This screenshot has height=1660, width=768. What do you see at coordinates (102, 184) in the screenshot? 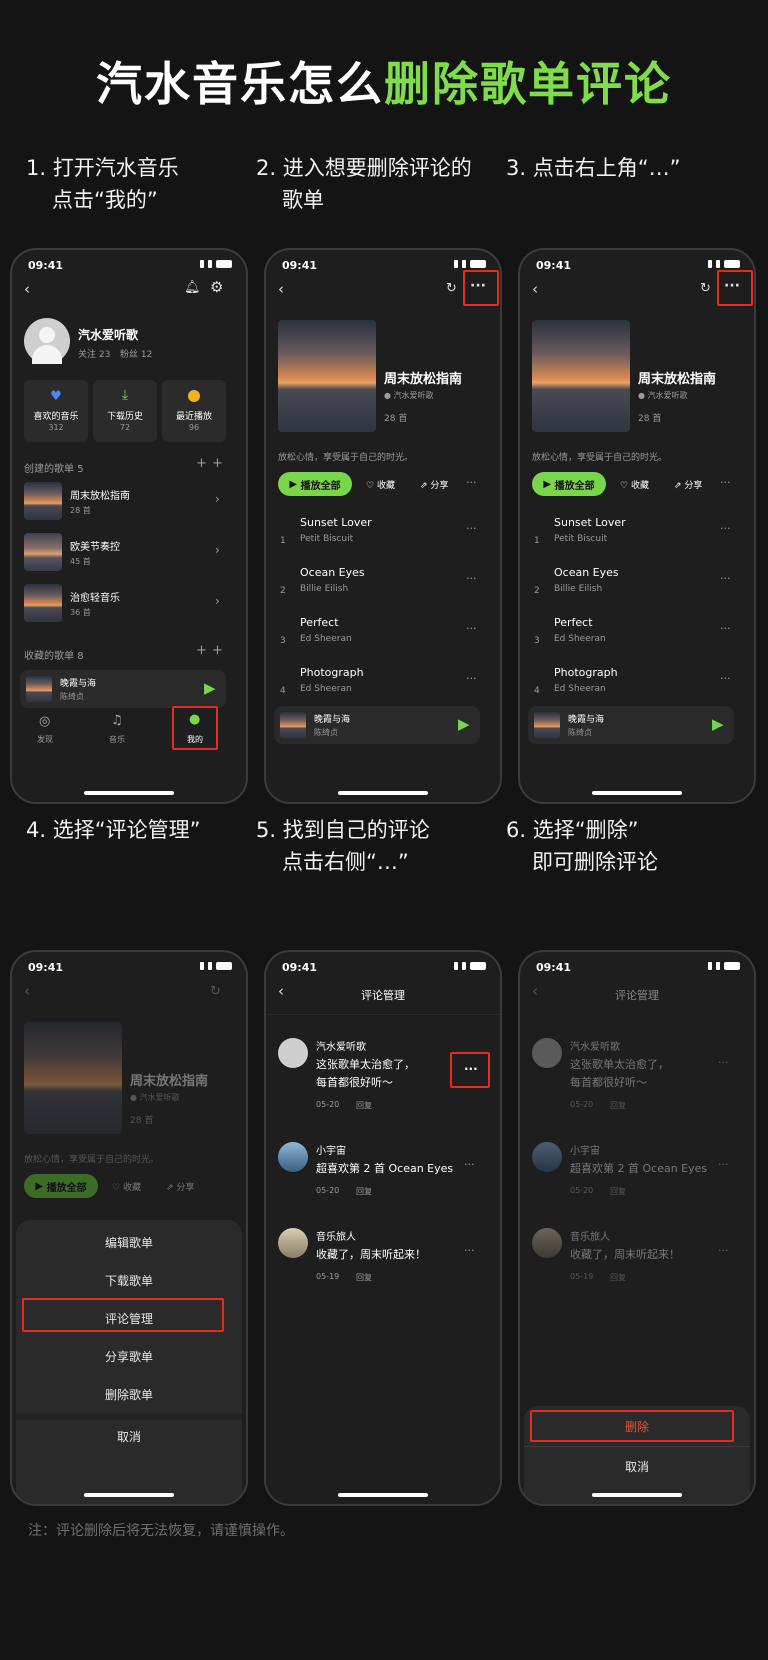
I see `step-1-caption: 1. 打开汽水音乐 点击“我的”` at bounding box center [102, 184].